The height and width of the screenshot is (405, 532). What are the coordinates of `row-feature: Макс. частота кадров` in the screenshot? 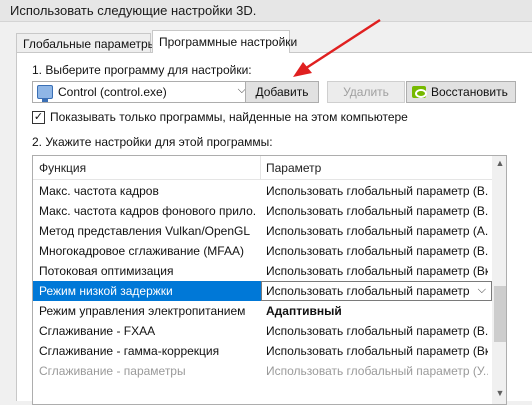 It's located at (99, 191).